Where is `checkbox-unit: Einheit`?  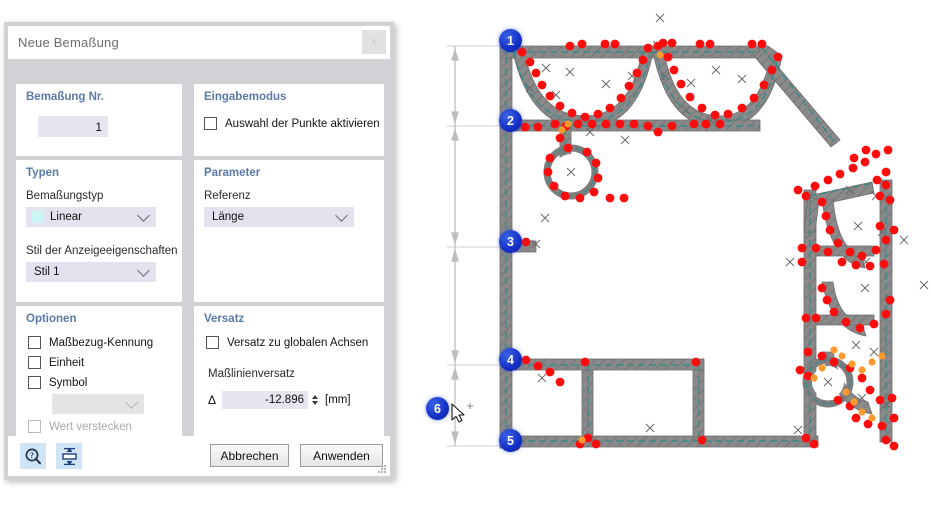
checkbox-unit: Einheit is located at coordinates (56, 362).